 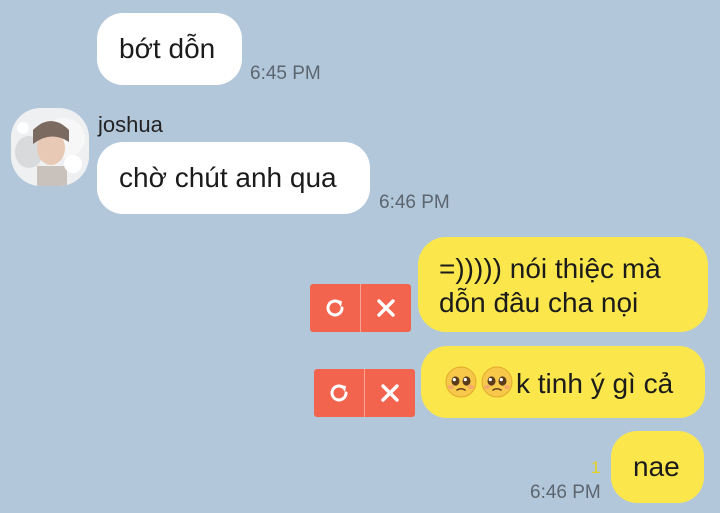 What do you see at coordinates (228, 177) in the screenshot?
I see `message-text: chờ chút anh qua` at bounding box center [228, 177].